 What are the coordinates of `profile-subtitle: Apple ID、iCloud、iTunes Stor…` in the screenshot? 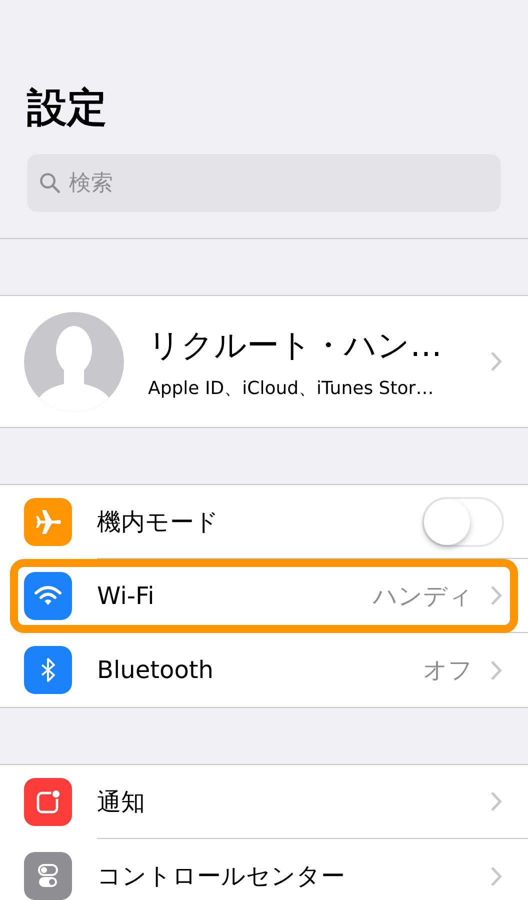 It's located at (291, 388).